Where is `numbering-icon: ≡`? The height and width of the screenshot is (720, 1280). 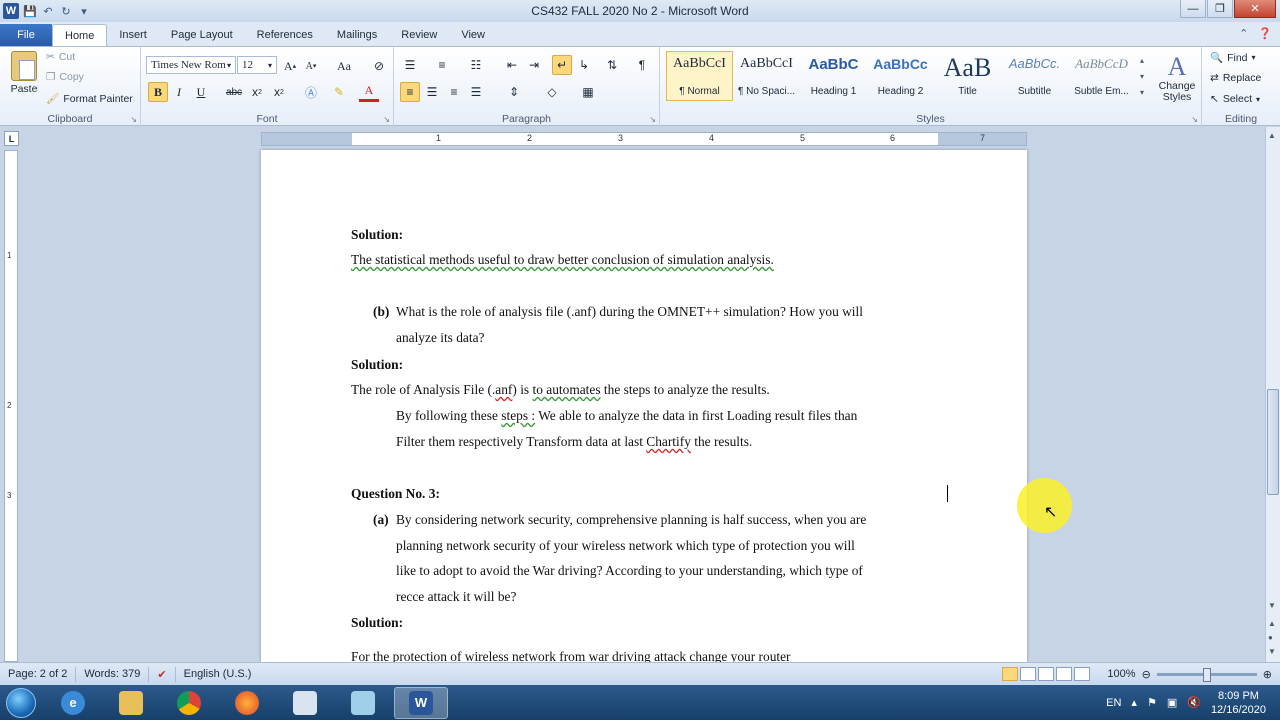
numbering-icon: ≡ is located at coordinates (442, 65).